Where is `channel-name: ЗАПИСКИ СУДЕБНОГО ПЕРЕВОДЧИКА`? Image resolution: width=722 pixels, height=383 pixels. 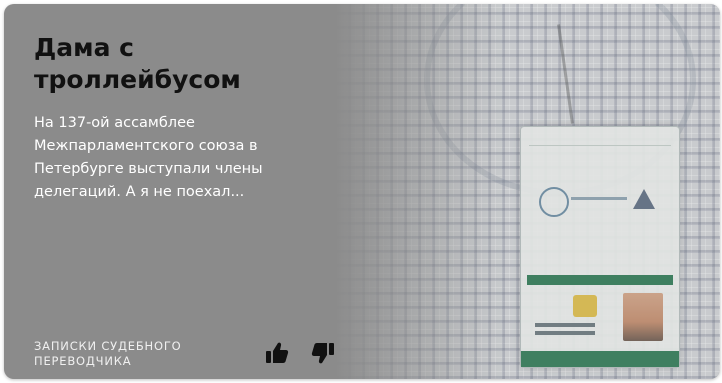
channel-name: ЗАПИСКИ СУДЕБНОГО ПЕРЕВОДЧИКА is located at coordinates (134, 354).